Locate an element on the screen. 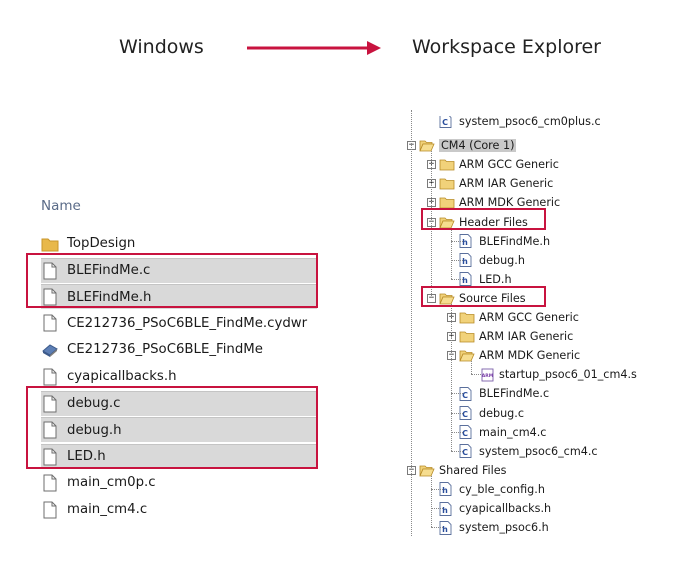 This screenshot has width=693, height=562. tree-item-label: cy_ble_config.h is located at coordinates (502, 489).